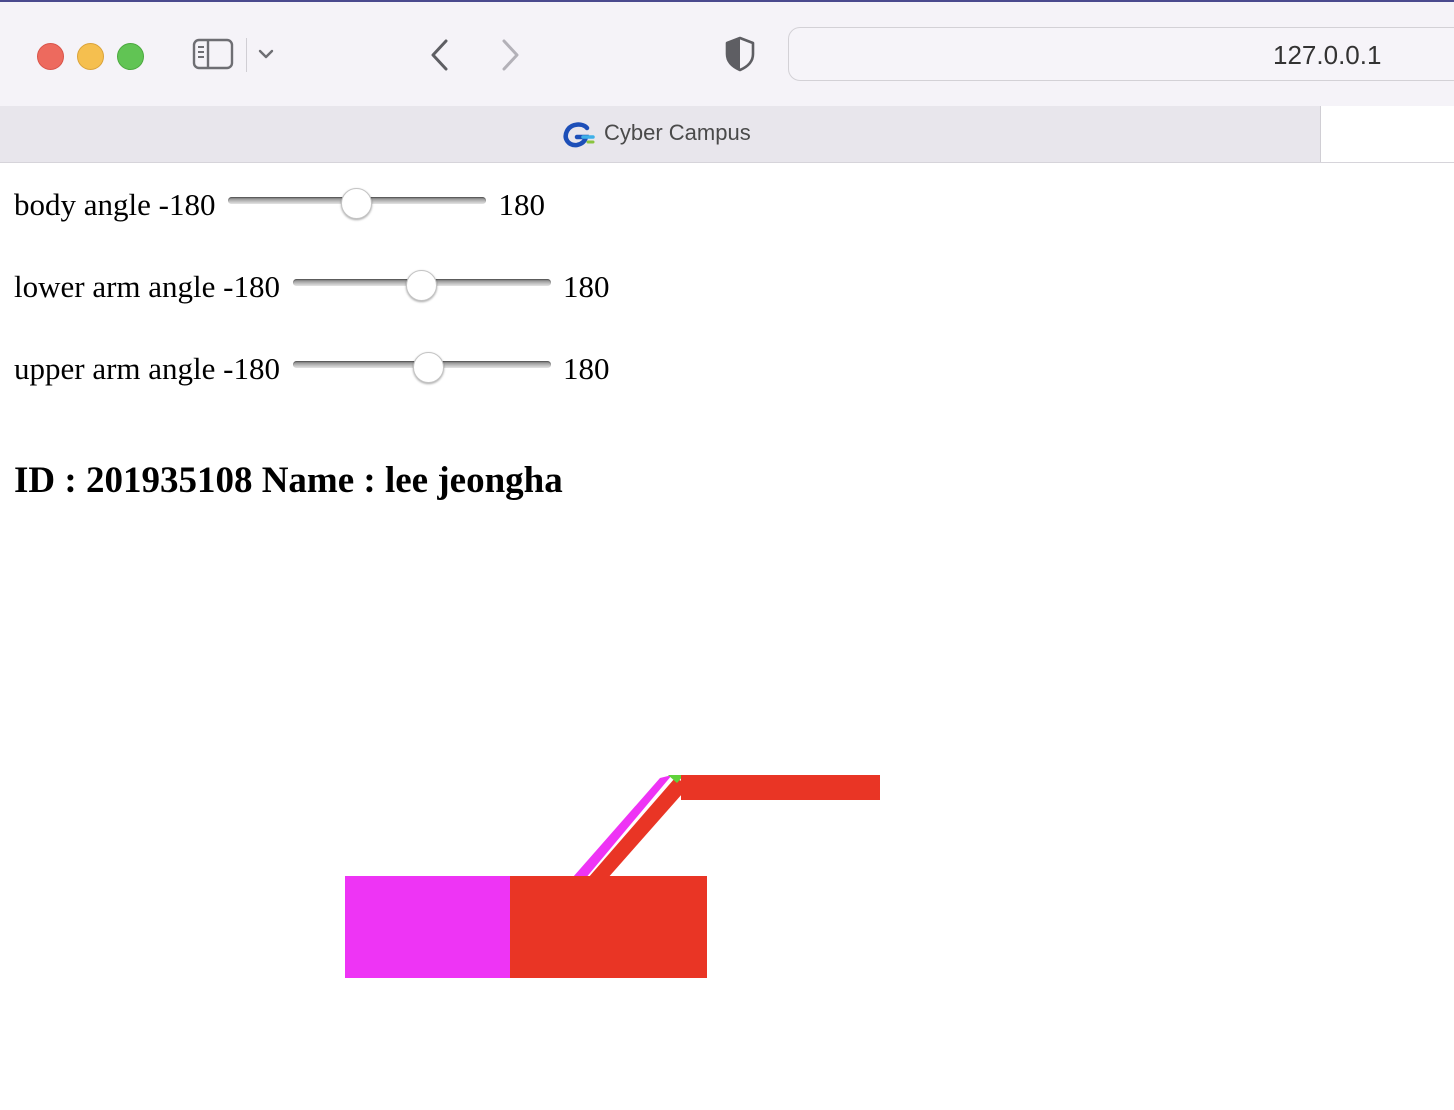 The width and height of the screenshot is (1454, 1110). What do you see at coordinates (115, 204) in the screenshot?
I see `body-angle-label: body angle -180` at bounding box center [115, 204].